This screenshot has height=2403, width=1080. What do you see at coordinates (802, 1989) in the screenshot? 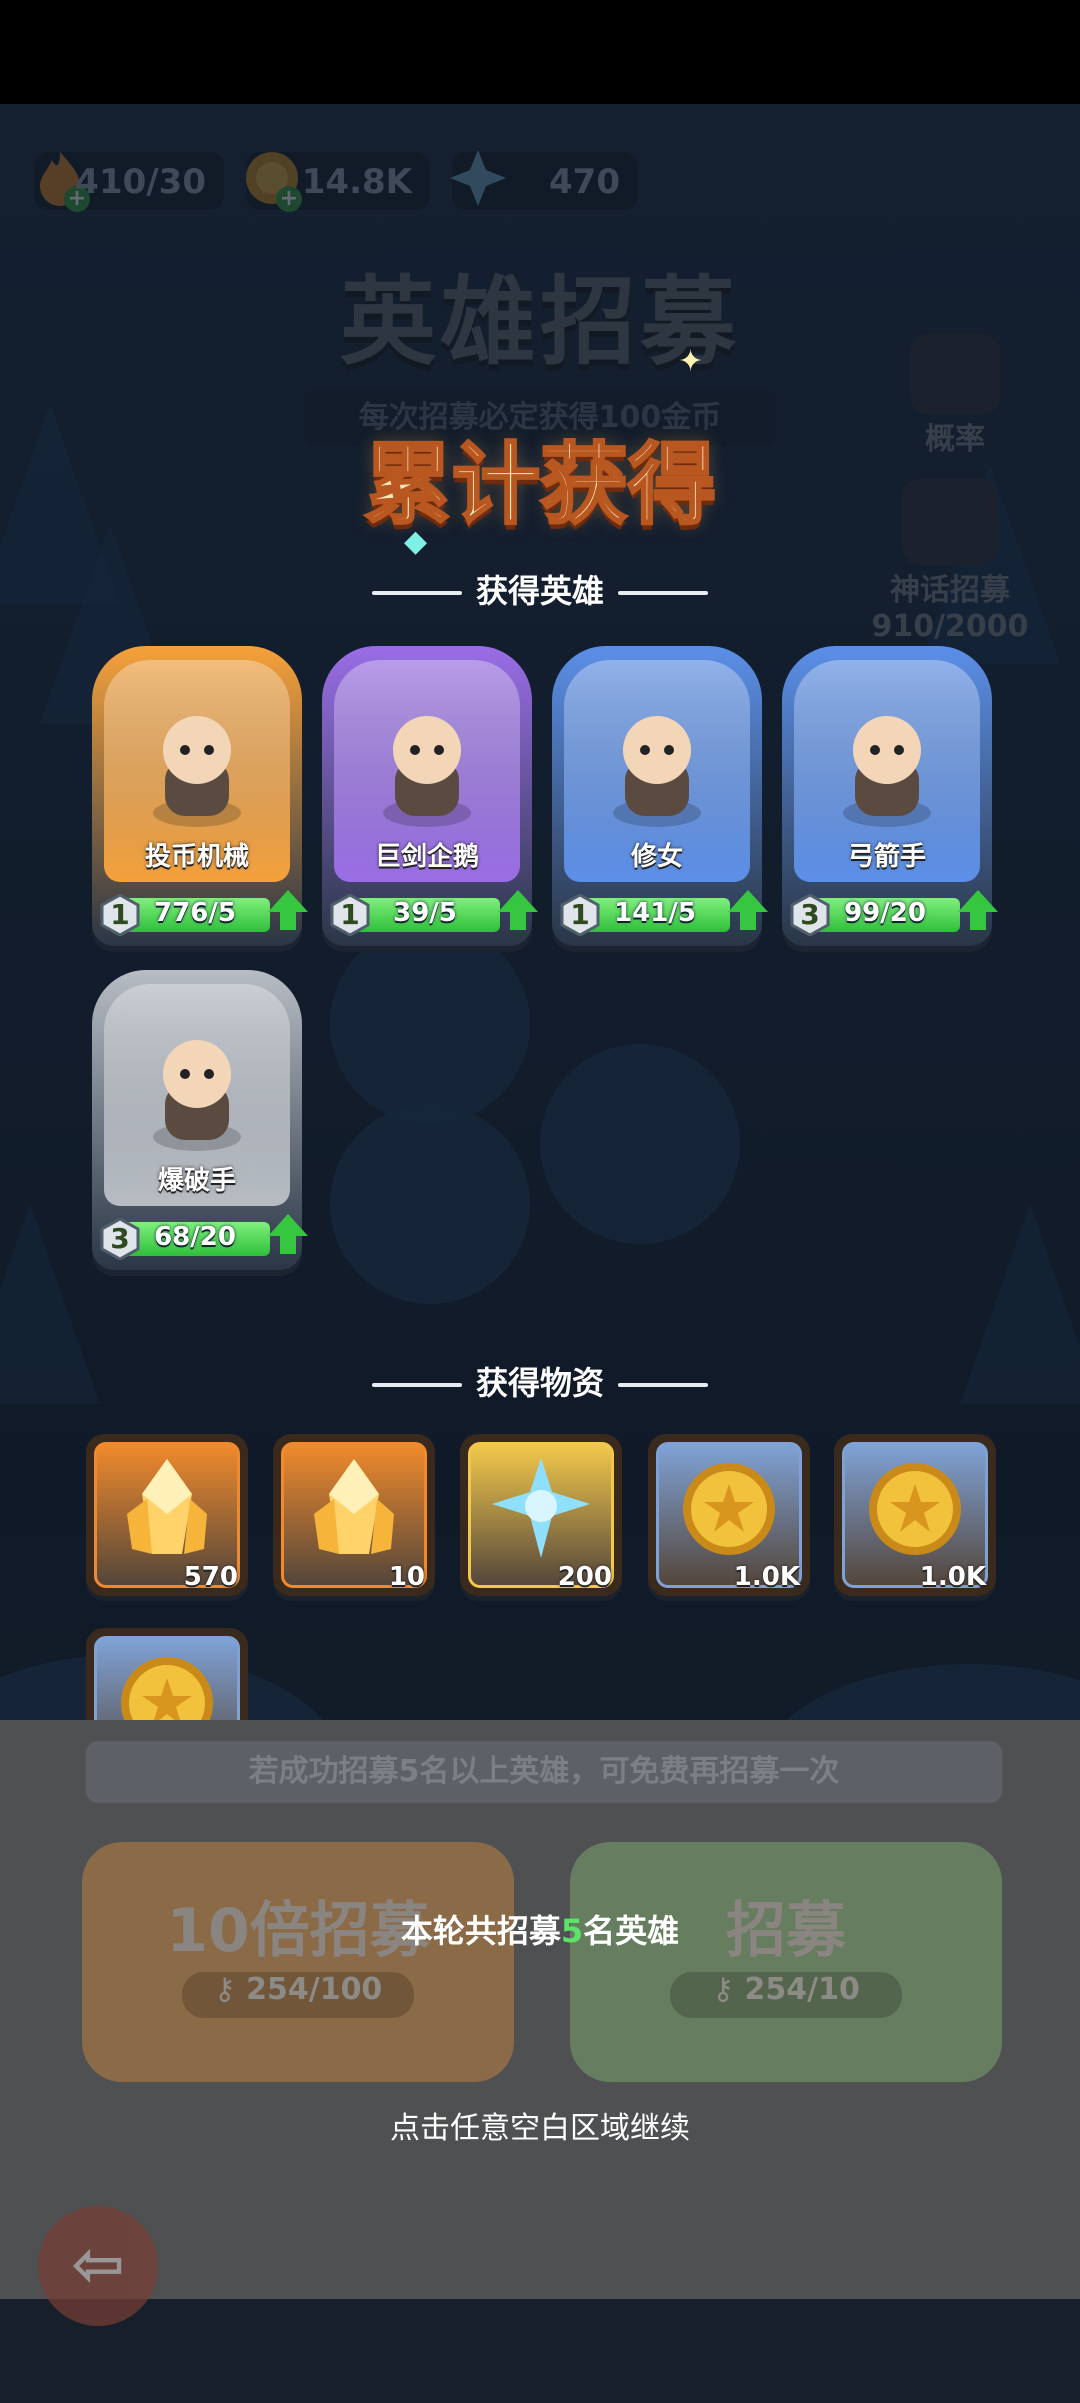
I see `single-recruit-cost-value: 254/10` at bounding box center [802, 1989].